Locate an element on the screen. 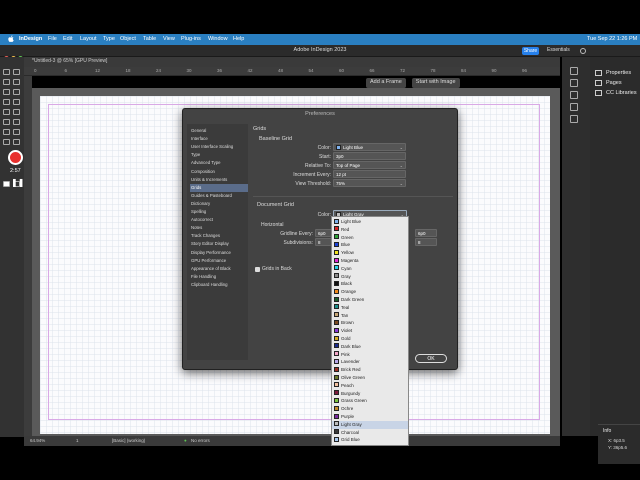 The width and height of the screenshot is (640, 480). grids-in-back-checkbox is located at coordinates (257, 269).